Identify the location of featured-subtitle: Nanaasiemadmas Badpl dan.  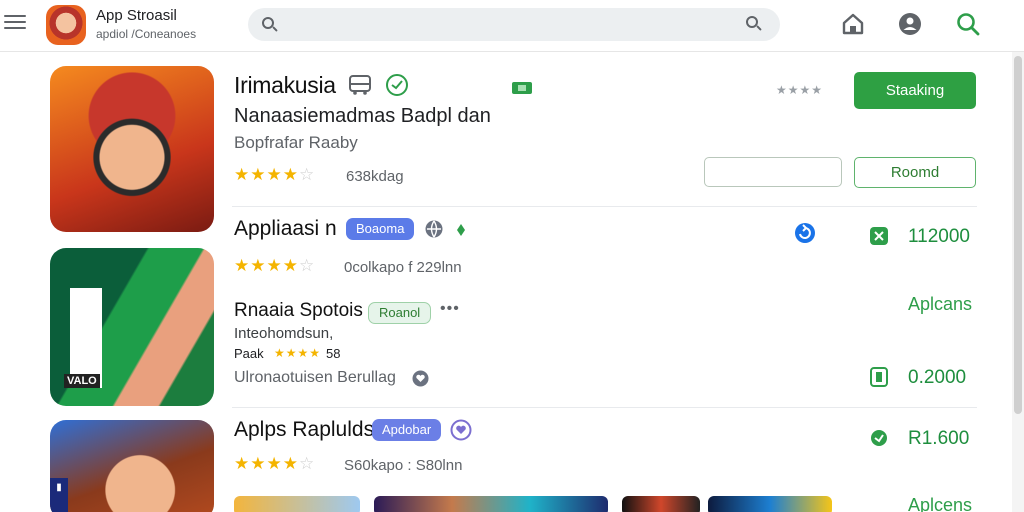
(362, 116).